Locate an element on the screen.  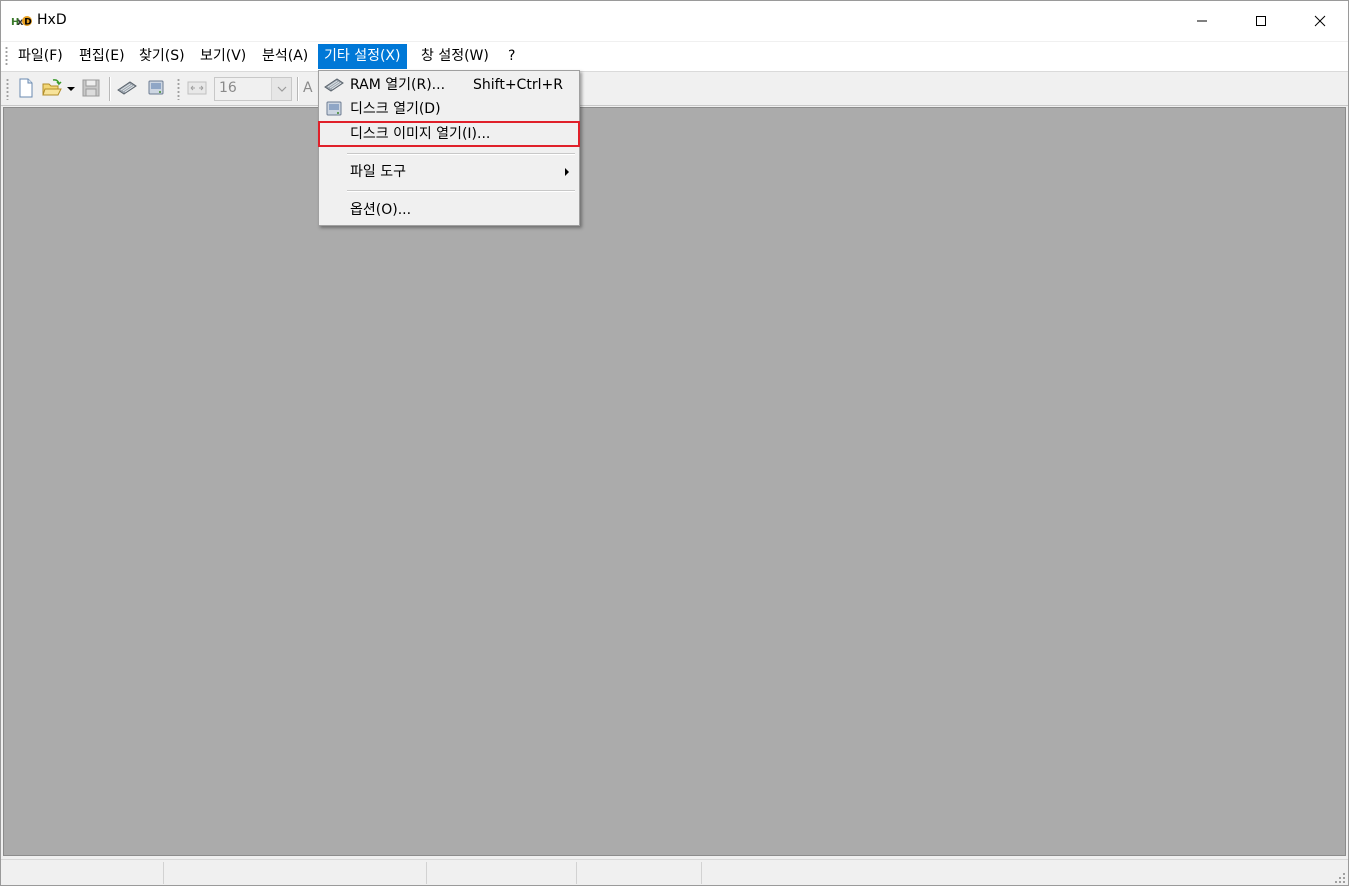
hxd-app-icon: H x D is located at coordinates (21, 22).